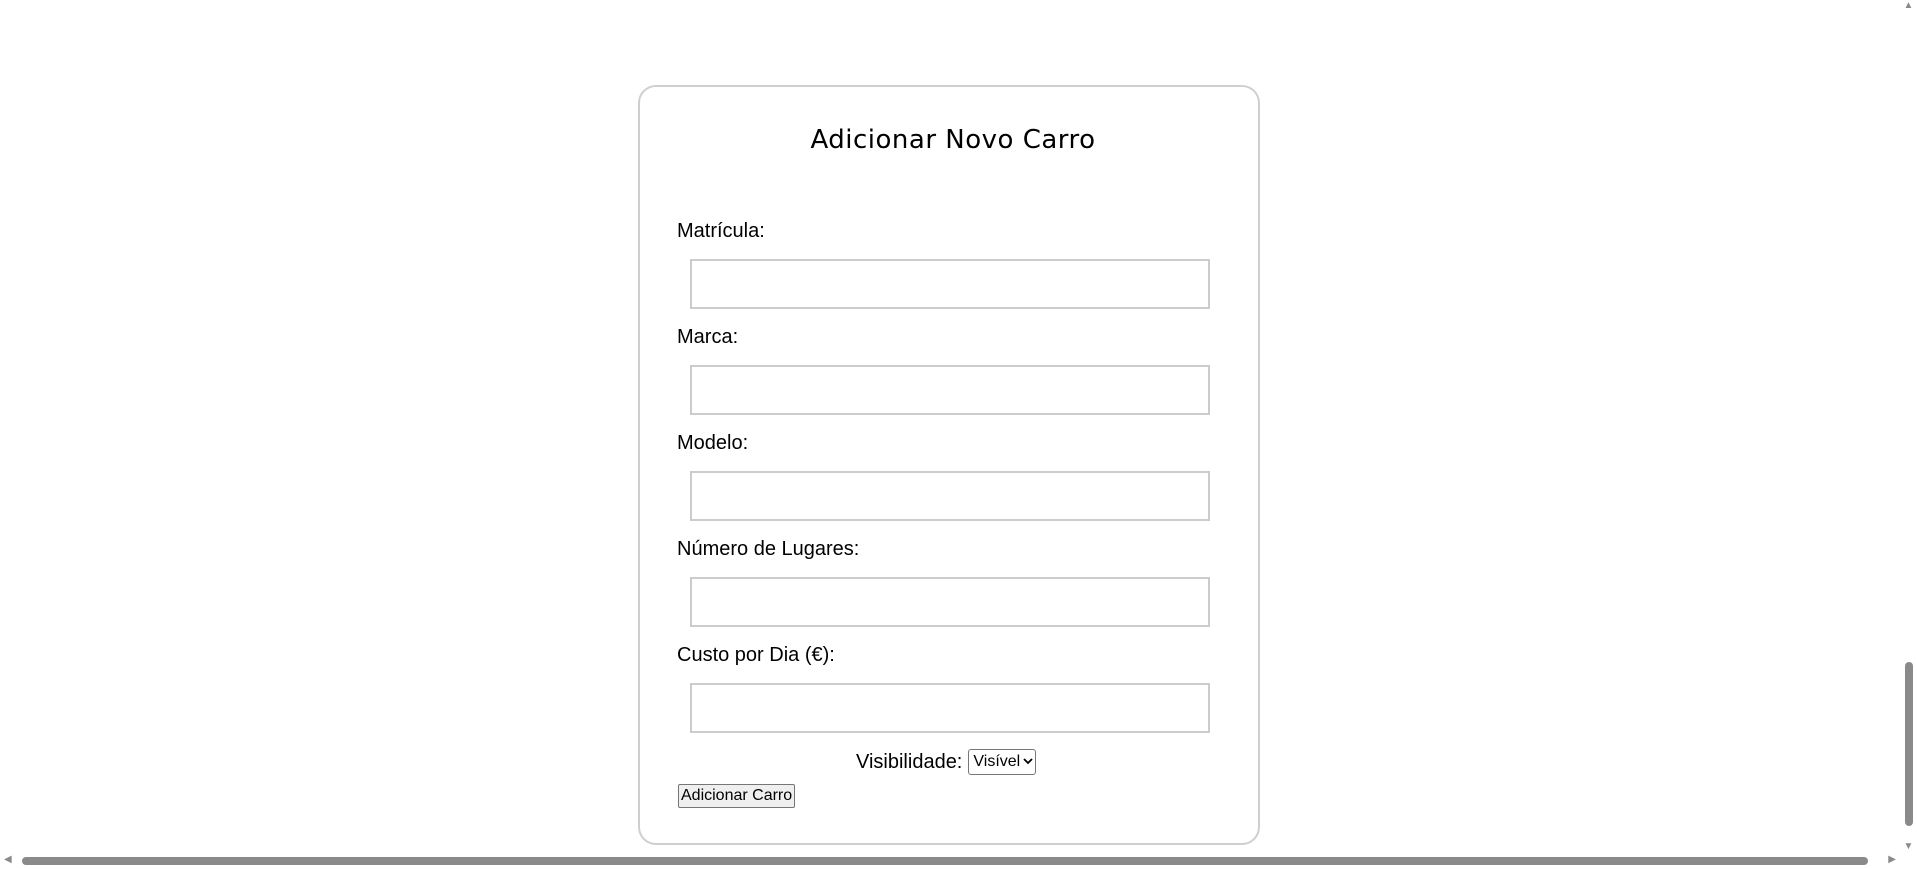  I want to click on label-custo-dia: Custo por Dia (€):, so click(756, 655).